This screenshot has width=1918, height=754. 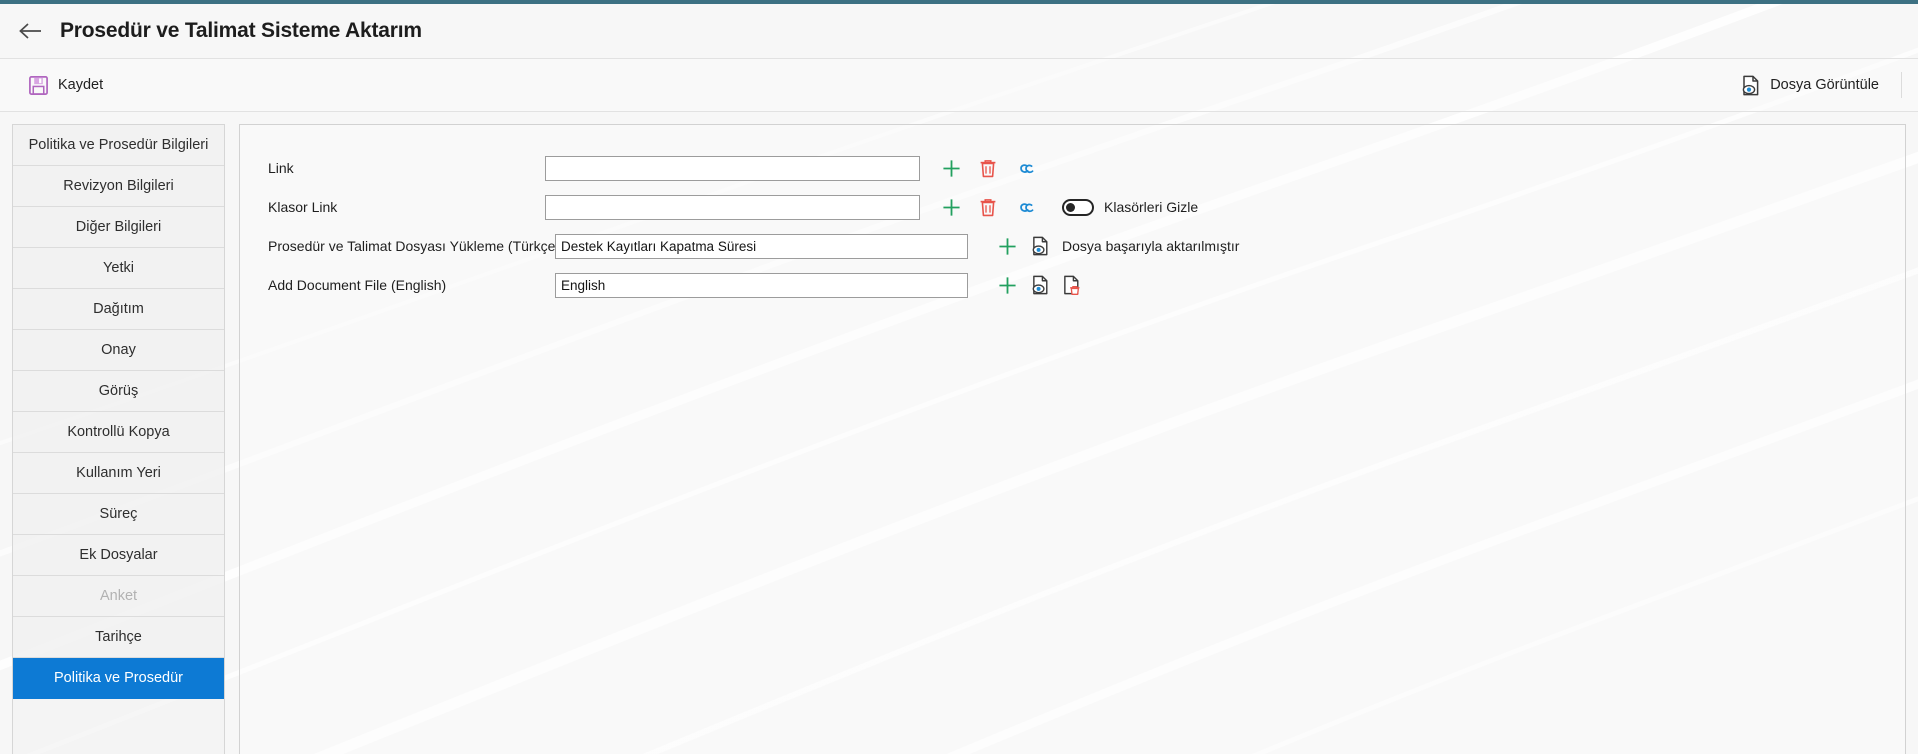 I want to click on toolbar-divider, so click(x=1901, y=85).